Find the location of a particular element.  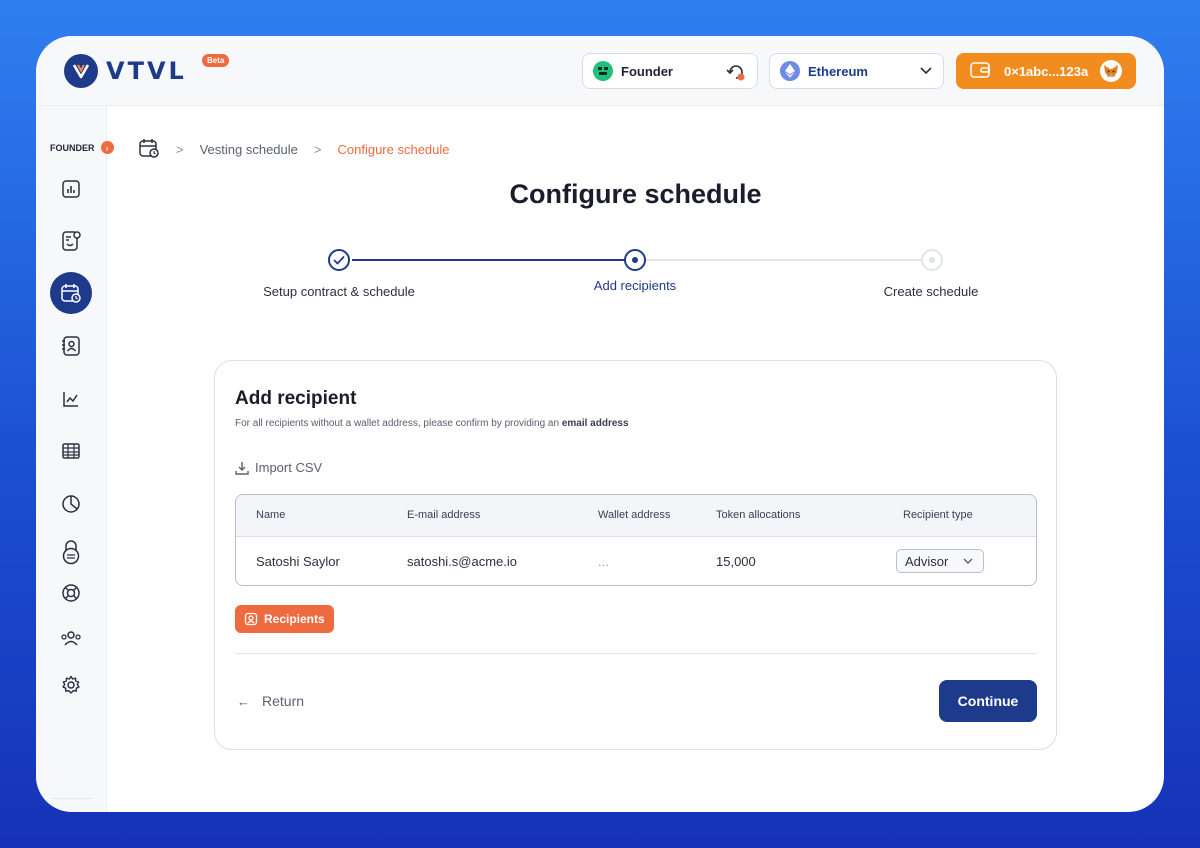

top-header: VTVL Beta Founder Ethereum 0×1abc...123a is located at coordinates (600, 71).